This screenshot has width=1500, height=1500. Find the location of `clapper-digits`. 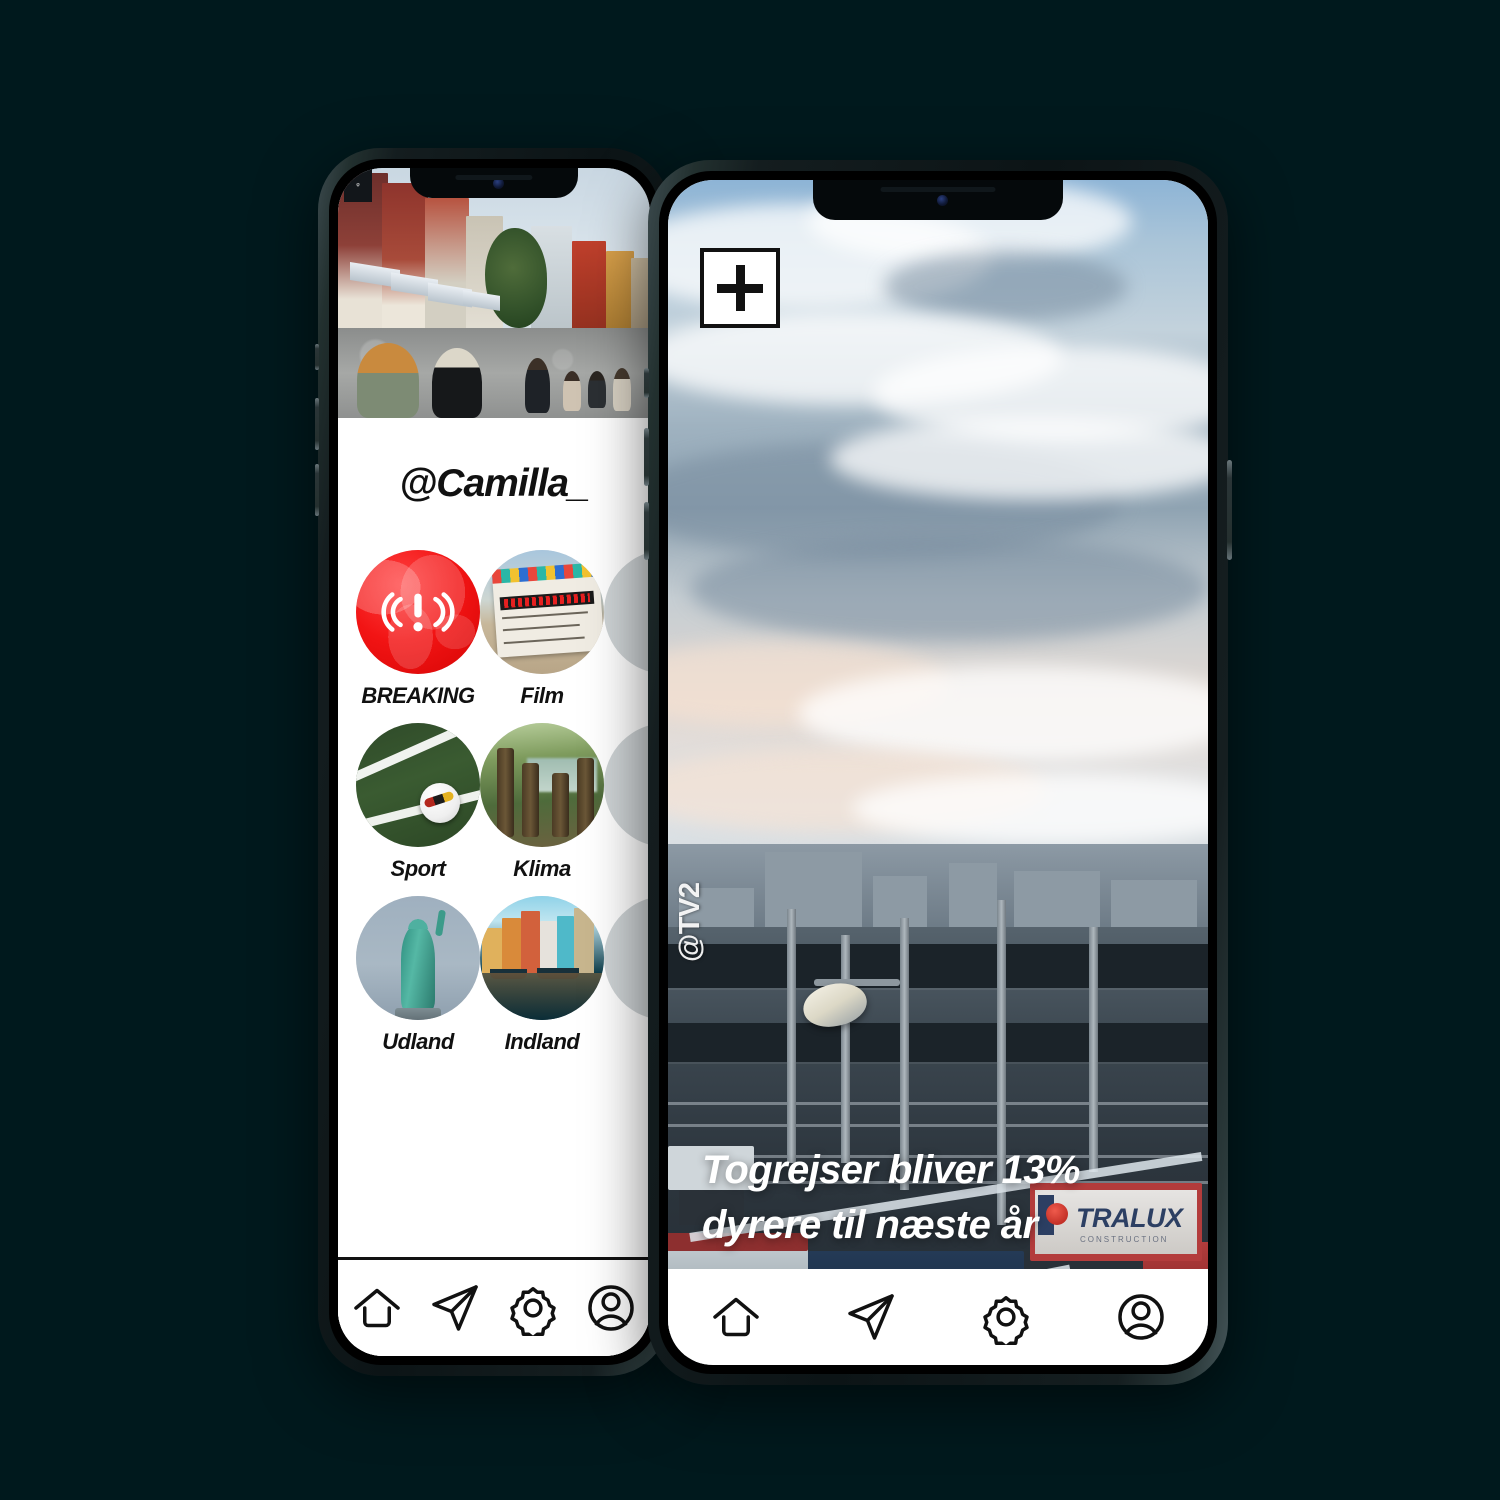

clapper-digits is located at coordinates (547, 600).